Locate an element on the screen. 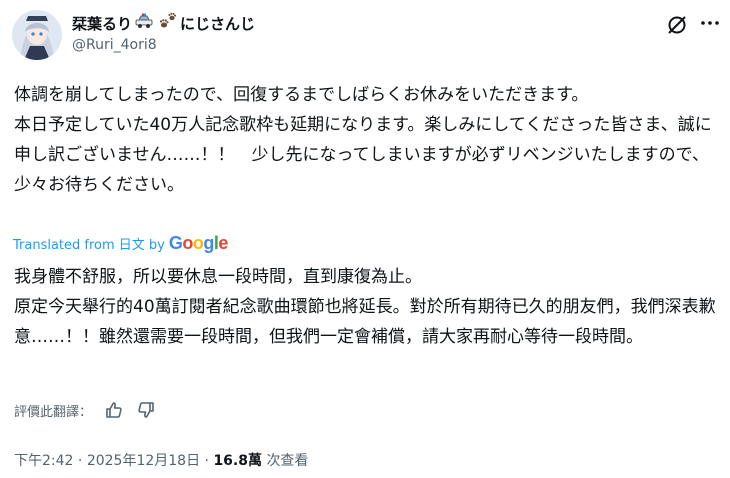  police-car-icon is located at coordinates (144, 23).